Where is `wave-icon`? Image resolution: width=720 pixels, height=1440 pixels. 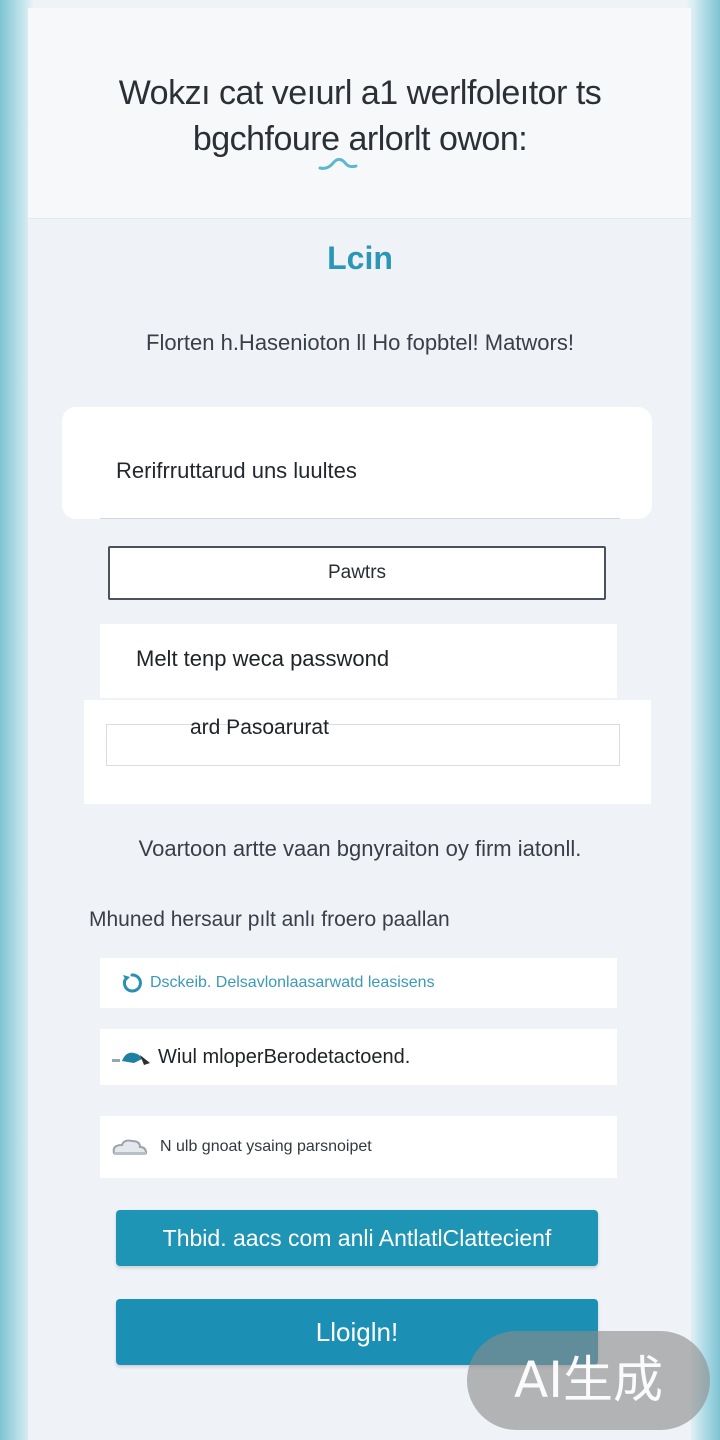
wave-icon is located at coordinates (338, 163).